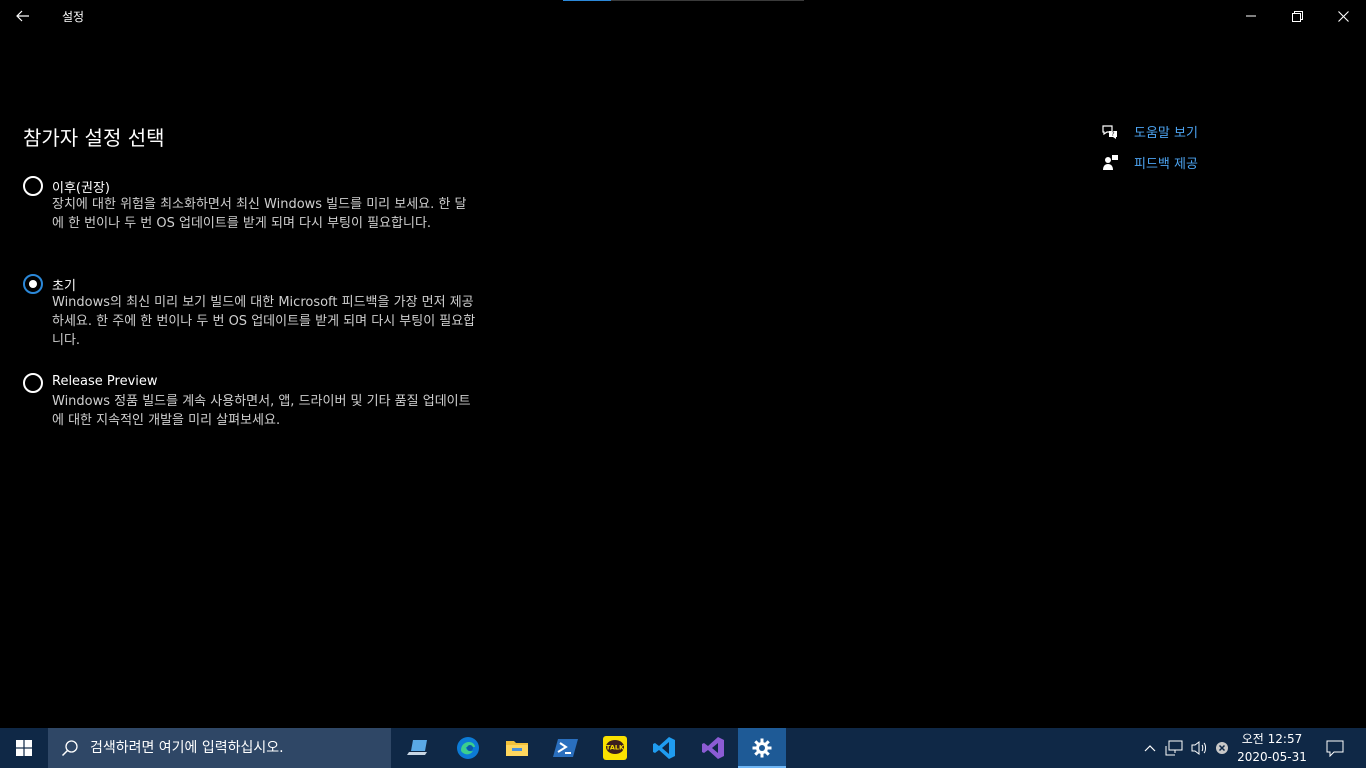  I want to click on network-button, so click(1174, 748).